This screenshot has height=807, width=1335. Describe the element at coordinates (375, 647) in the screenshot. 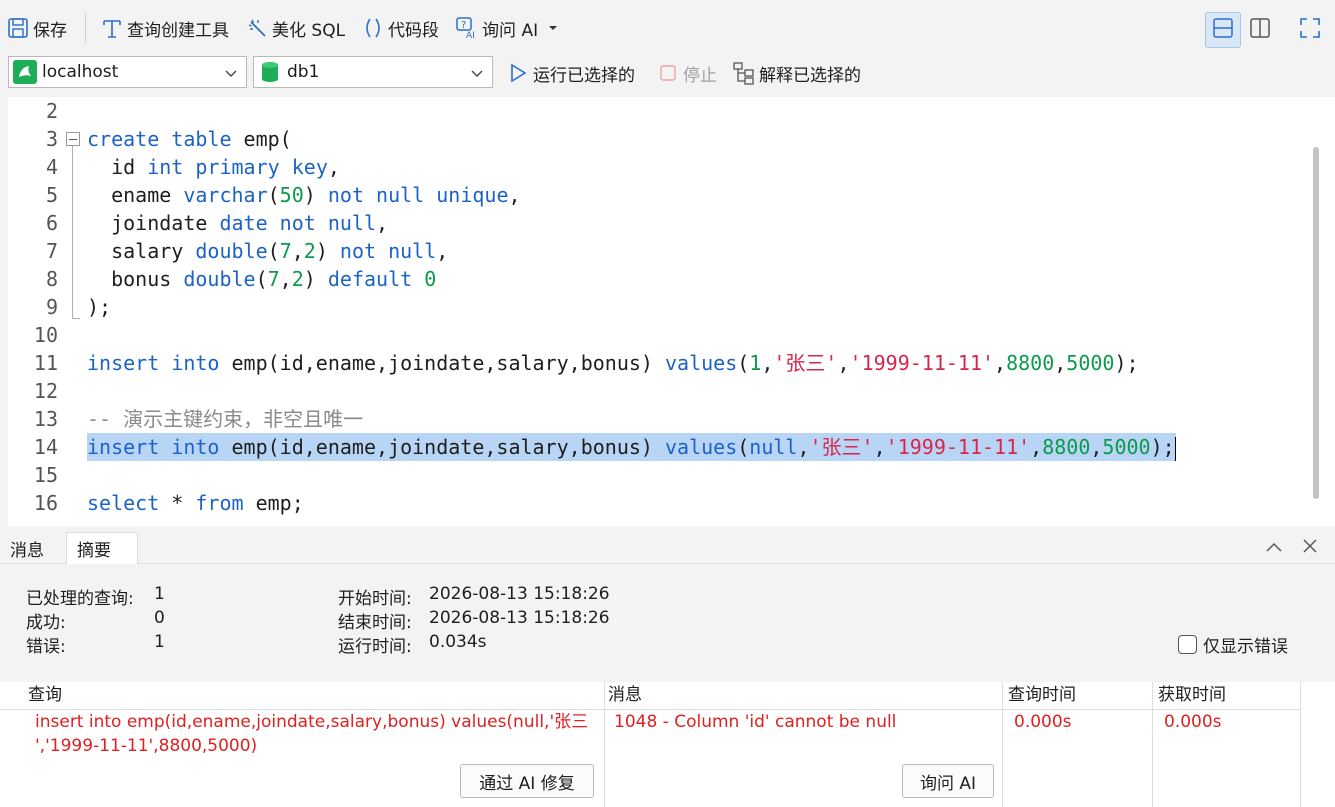

I see `run-time-label: 运行时间:` at that location.